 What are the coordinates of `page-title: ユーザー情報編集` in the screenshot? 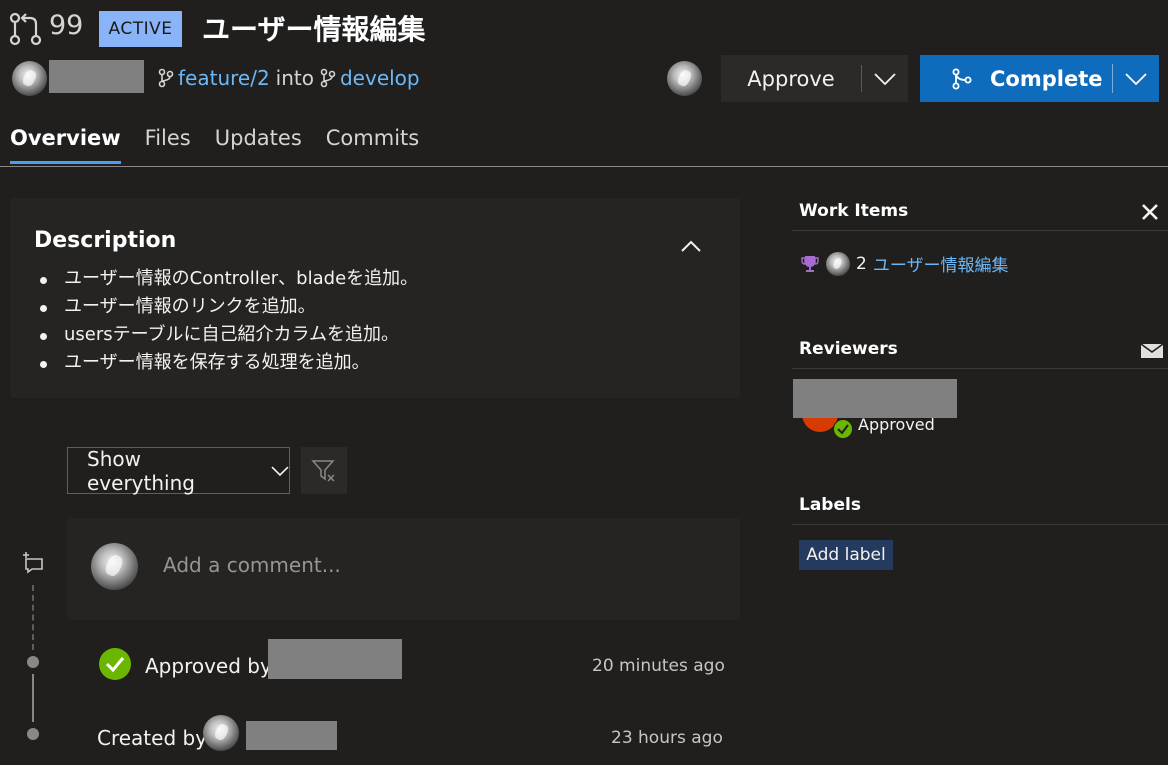 It's located at (314, 29).